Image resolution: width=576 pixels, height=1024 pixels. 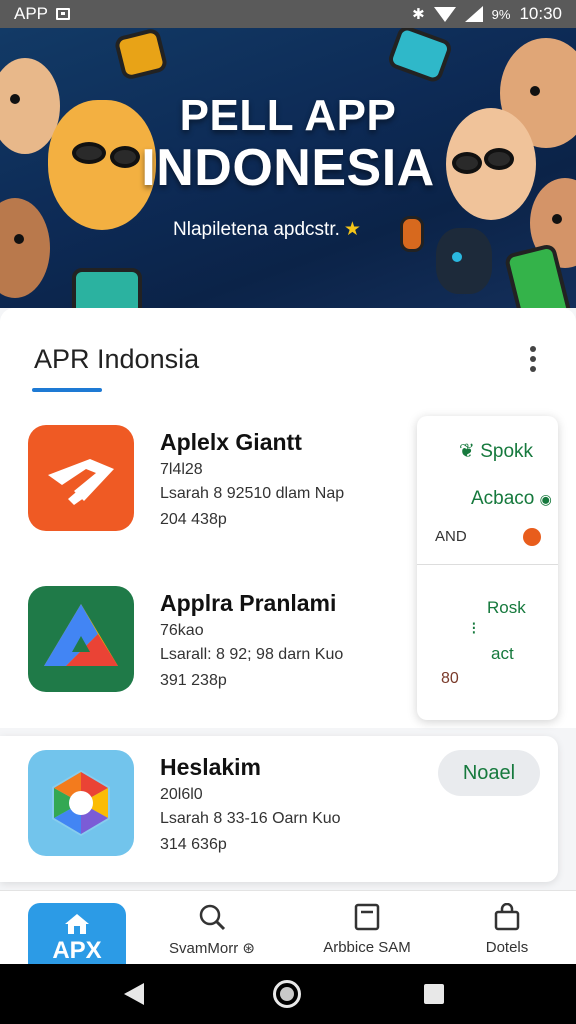 I want to click on notification-icon, so click(x=63, y=14).